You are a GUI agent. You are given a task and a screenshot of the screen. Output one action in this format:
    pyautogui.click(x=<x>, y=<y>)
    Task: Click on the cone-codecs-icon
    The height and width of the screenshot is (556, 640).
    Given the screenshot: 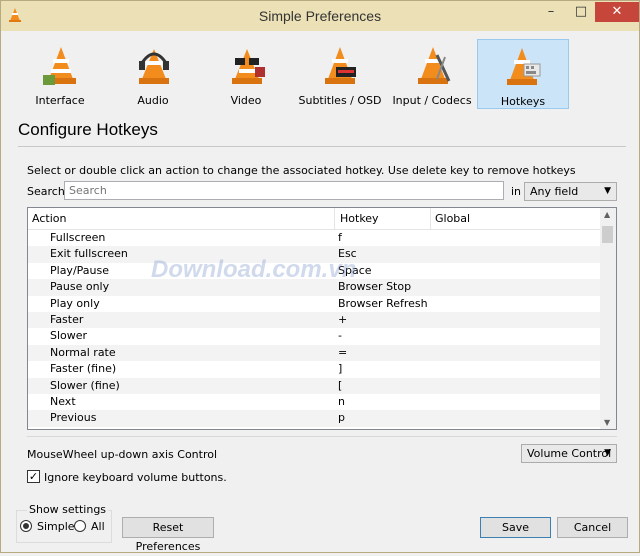 What is the action you would take?
    pyautogui.click(x=434, y=65)
    